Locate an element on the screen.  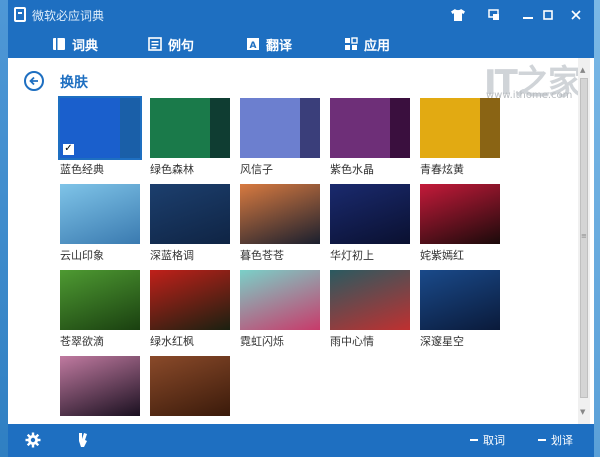
skin-tile: 绿色森林 is located at coordinates (190, 137).